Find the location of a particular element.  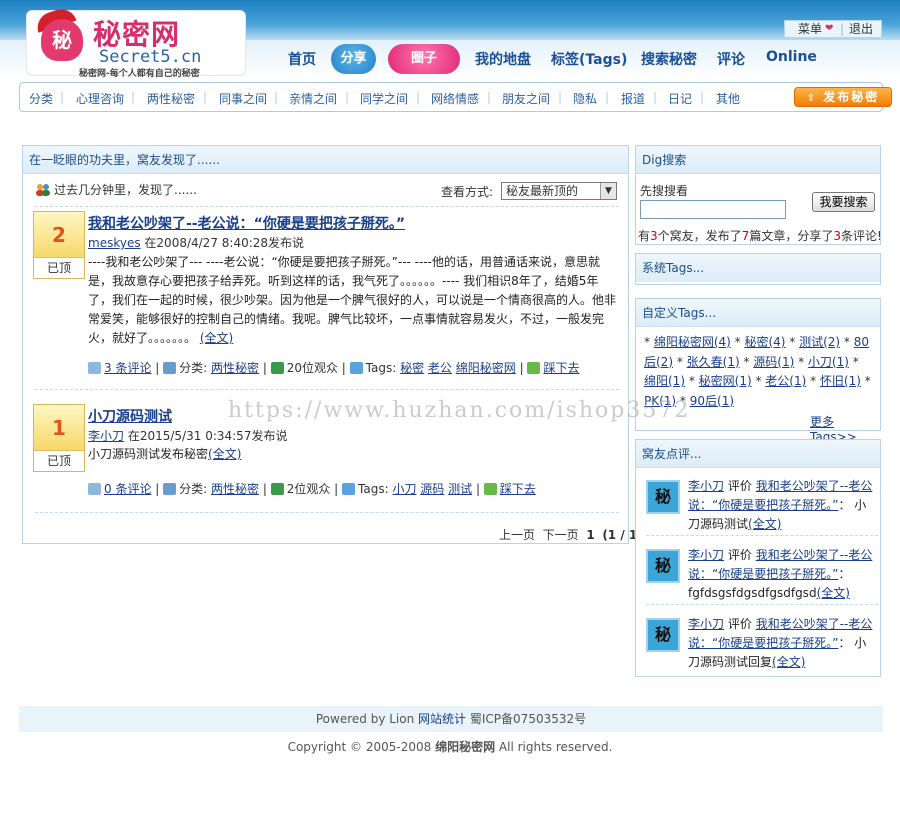

stats-link: 网站统计 is located at coordinates (442, 719).